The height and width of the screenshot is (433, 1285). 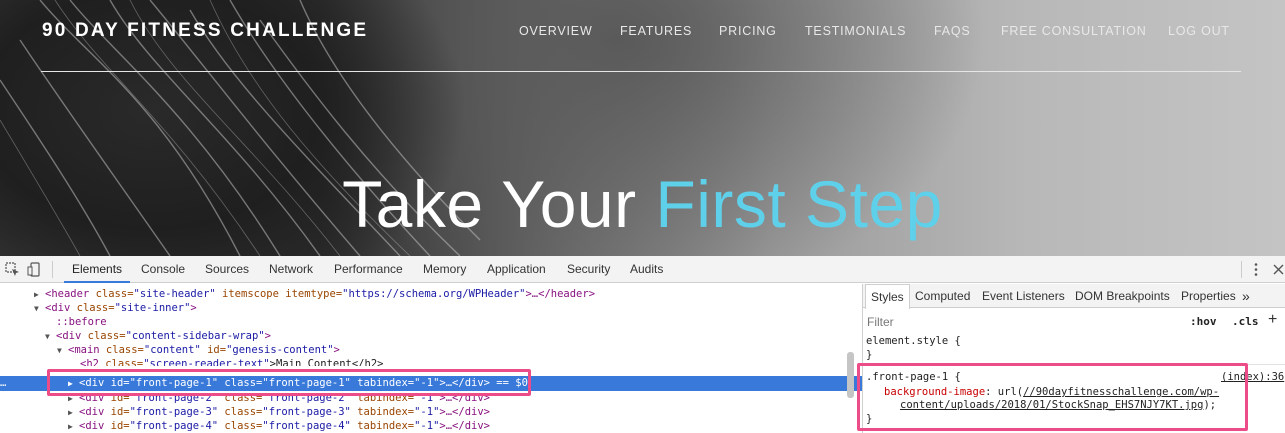 I want to click on dom-node-content-sidebar-wrap: ▼ <div class="content-sidebar-wrap">, so click(x=431, y=336).